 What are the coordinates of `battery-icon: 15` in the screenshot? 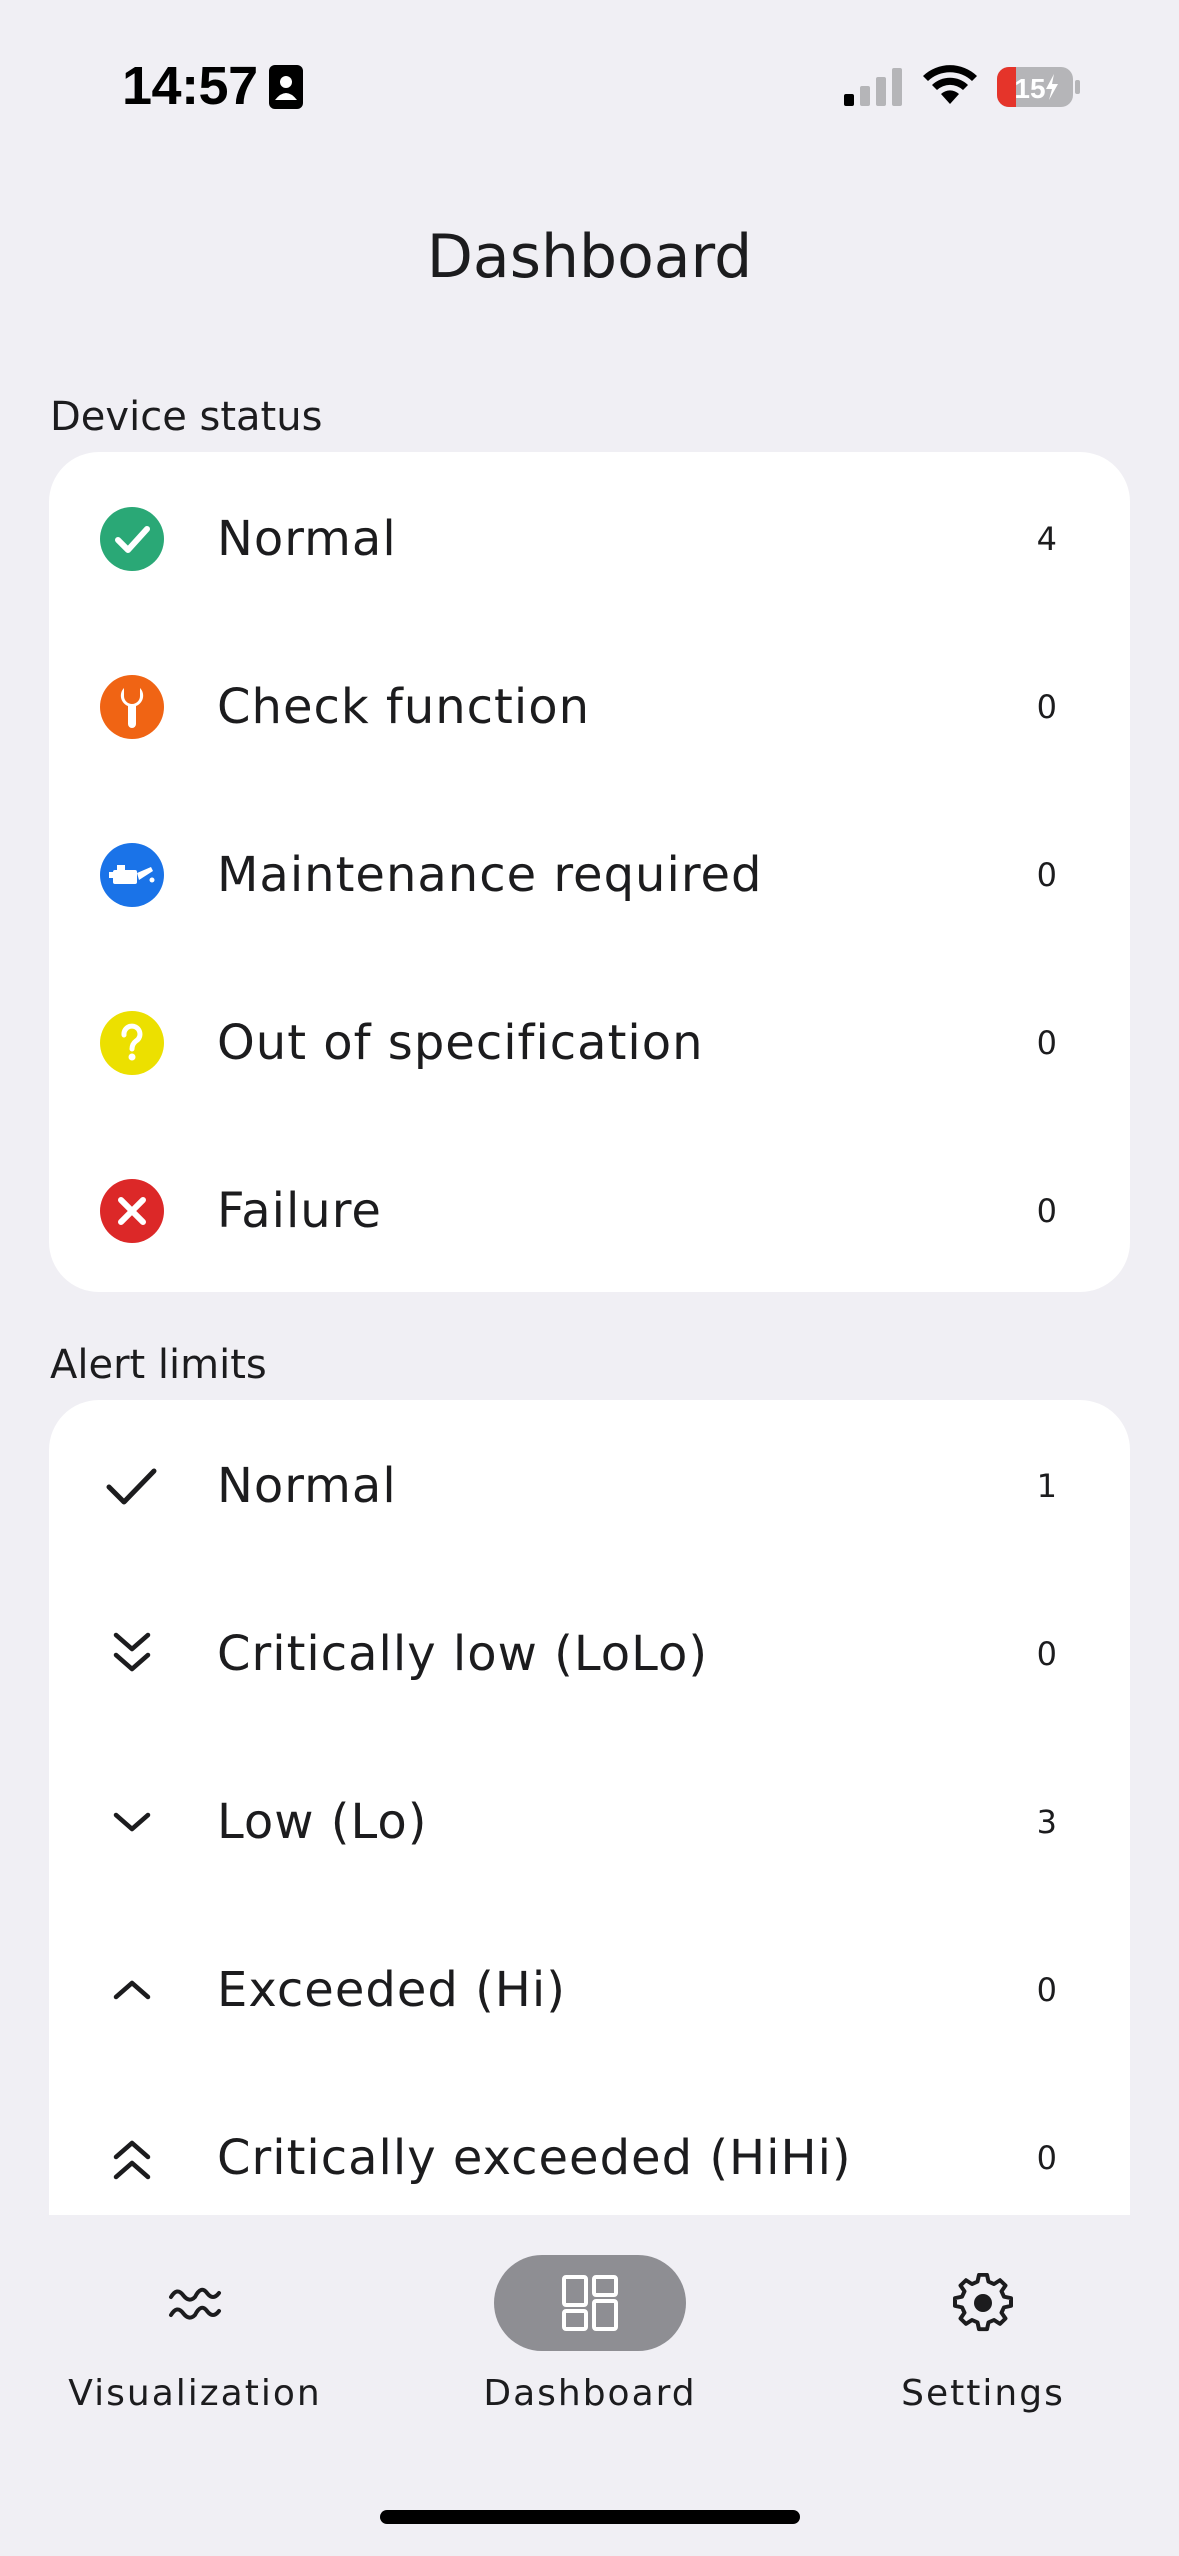 It's located at (1038, 87).